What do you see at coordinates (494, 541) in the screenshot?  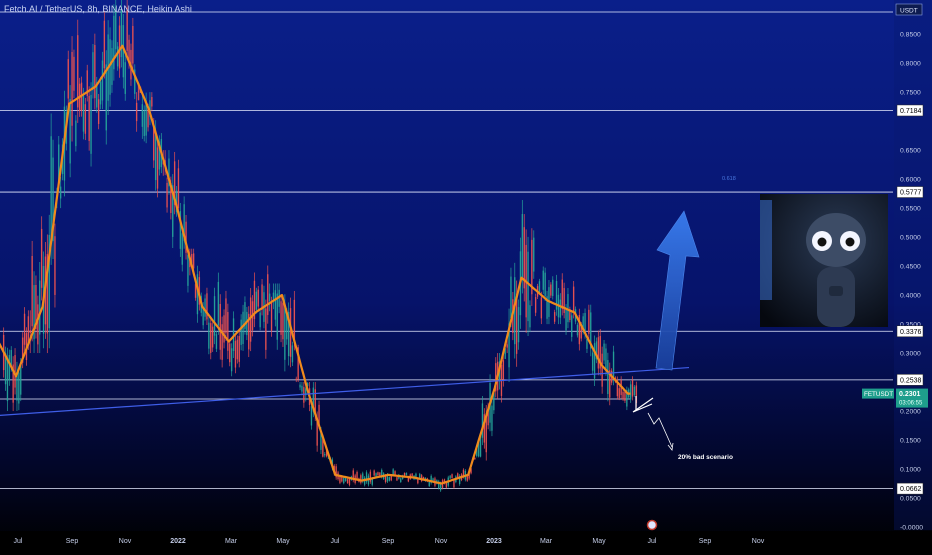 I see `time-tick-label: 2023` at bounding box center [494, 541].